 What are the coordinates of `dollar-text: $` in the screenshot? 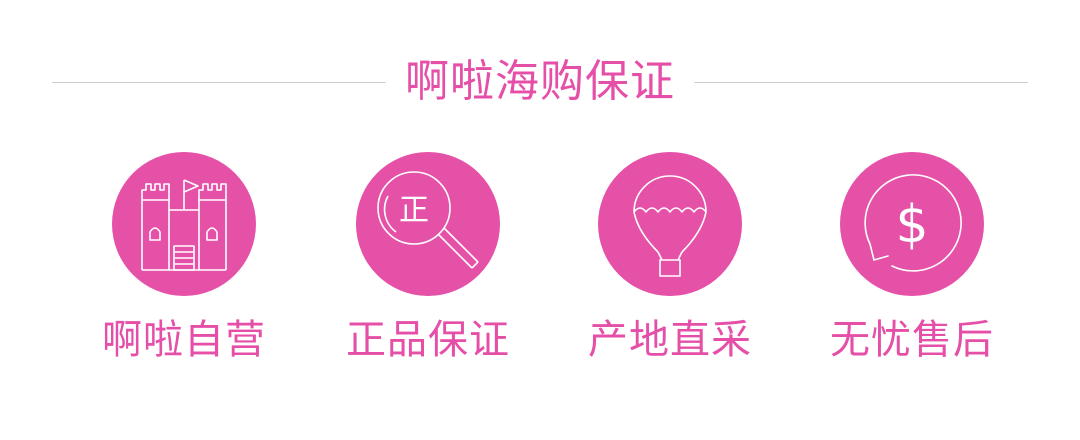 It's located at (911, 225).